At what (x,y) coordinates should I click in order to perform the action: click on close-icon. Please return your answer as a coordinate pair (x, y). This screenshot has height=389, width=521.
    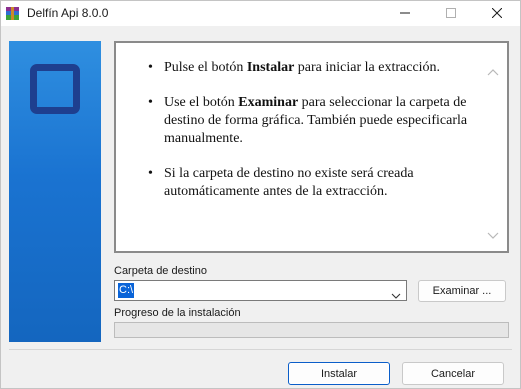
    Looking at the image, I should click on (497, 14).